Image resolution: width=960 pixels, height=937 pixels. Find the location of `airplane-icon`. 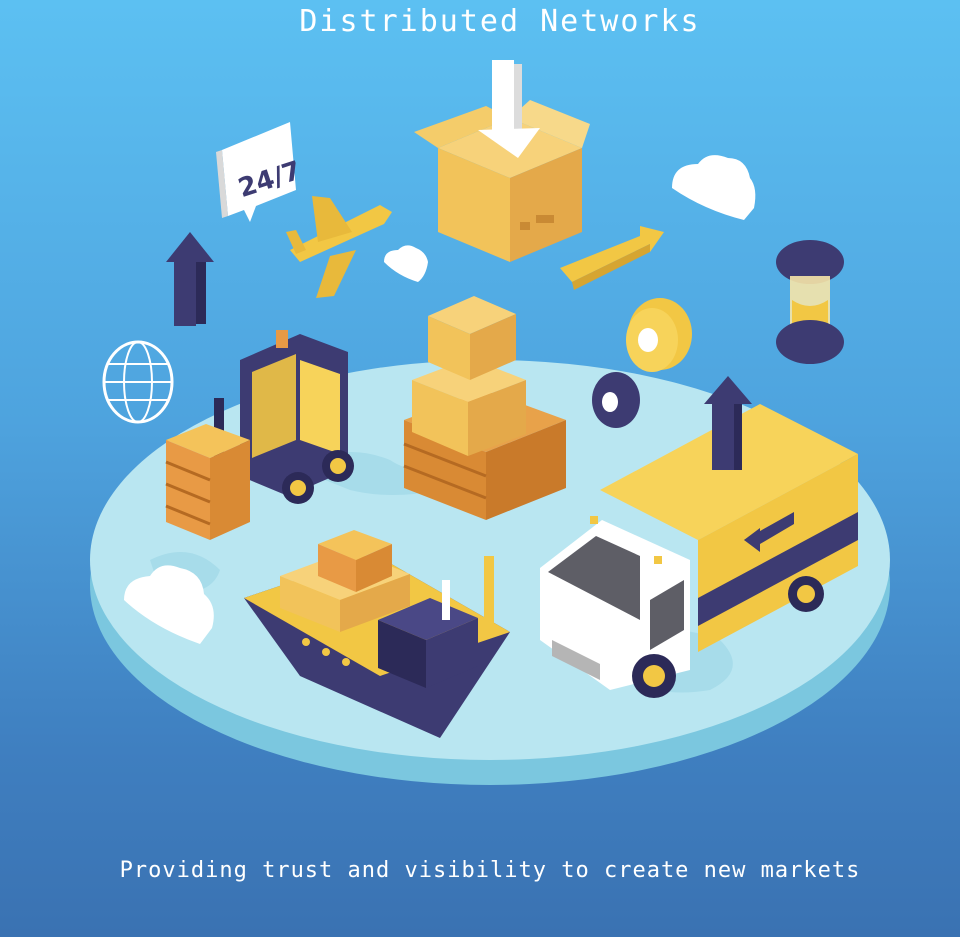

airplane-icon is located at coordinates (339, 247).